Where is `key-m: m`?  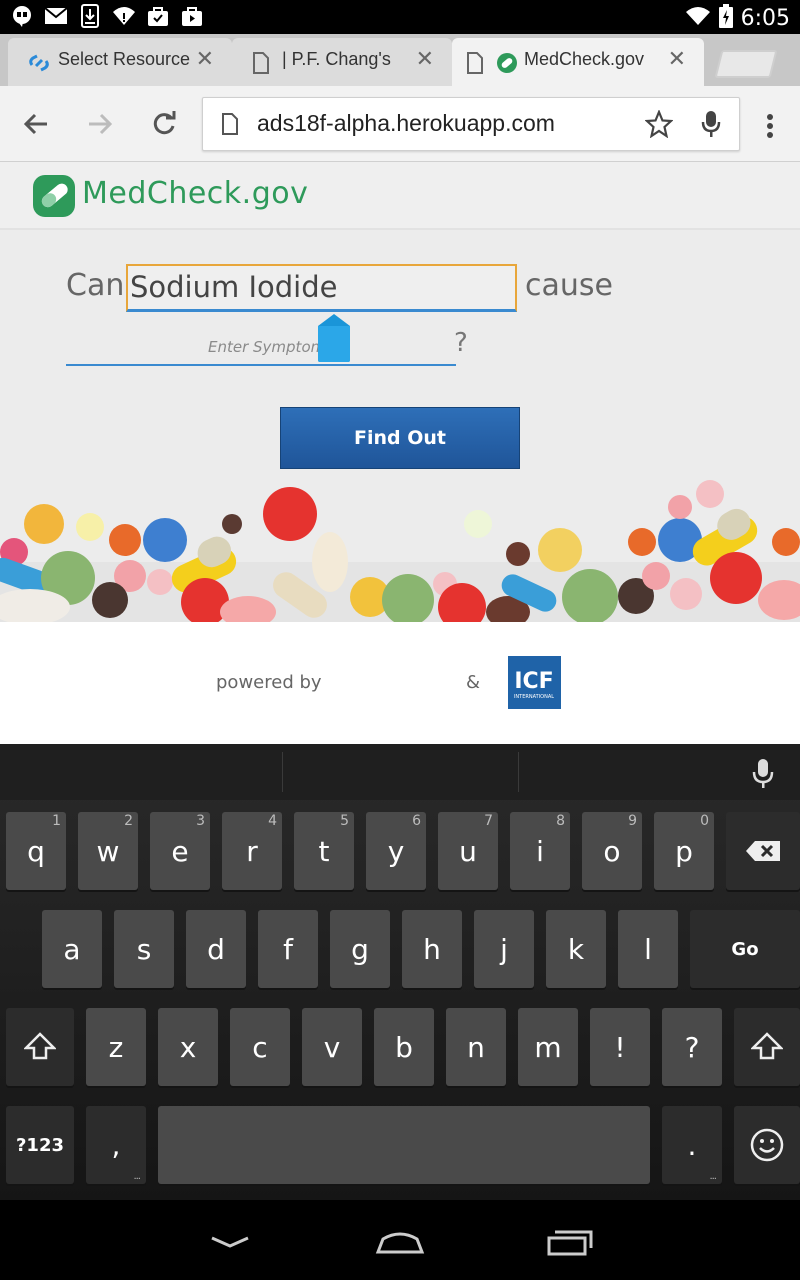 key-m: m is located at coordinates (548, 1047).